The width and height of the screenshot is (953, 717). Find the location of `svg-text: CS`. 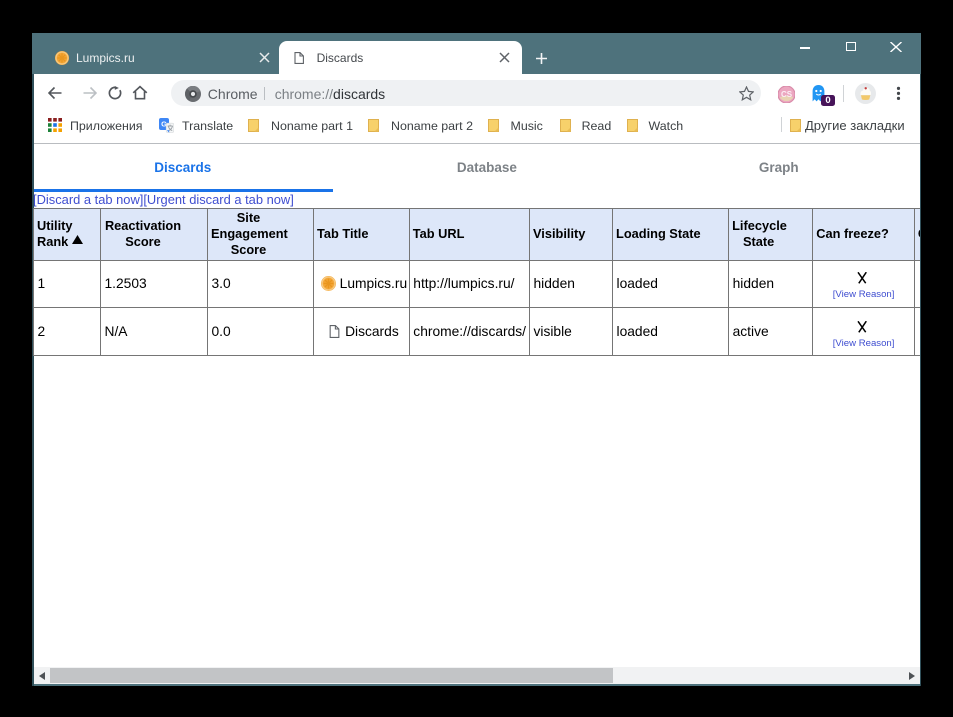

svg-text: CS is located at coordinates (787, 94).